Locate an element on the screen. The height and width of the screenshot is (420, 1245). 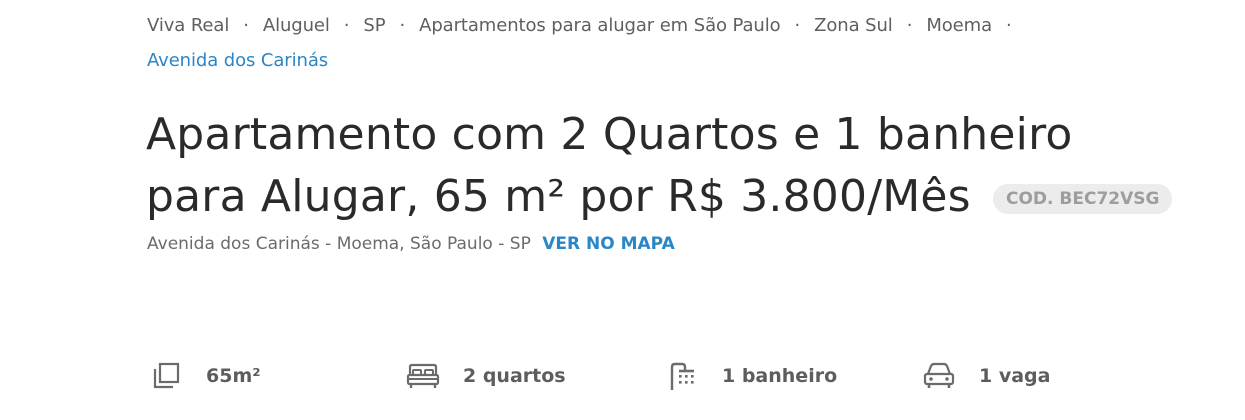
bed-icon is located at coordinates (423, 376).